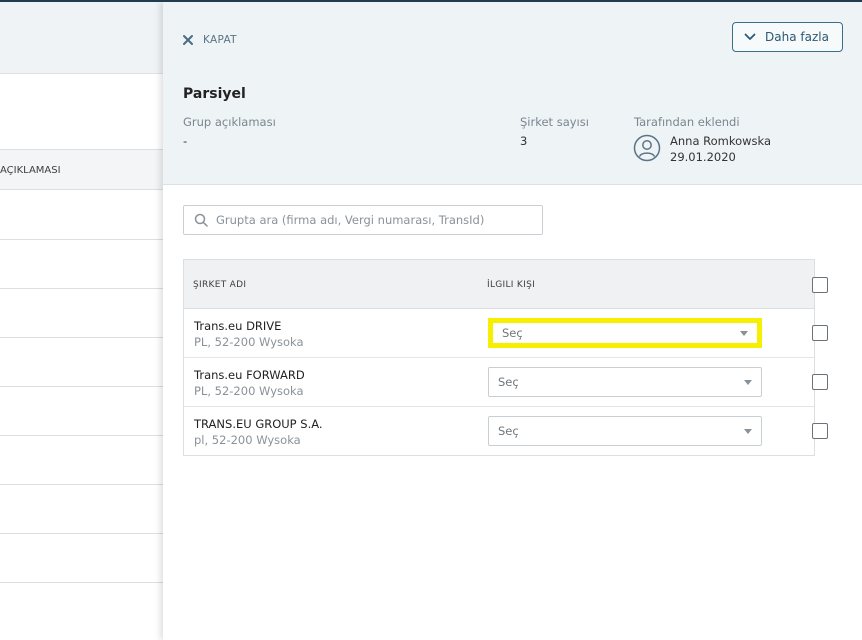  Describe the element at coordinates (797, 37) in the screenshot. I see `more-button-label: Daha fazla` at that location.